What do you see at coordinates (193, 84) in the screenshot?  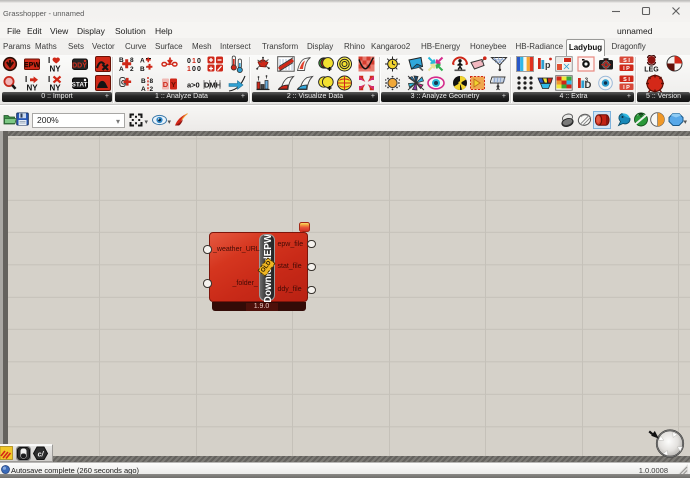 I see `svg-text: a>0` at bounding box center [193, 84].